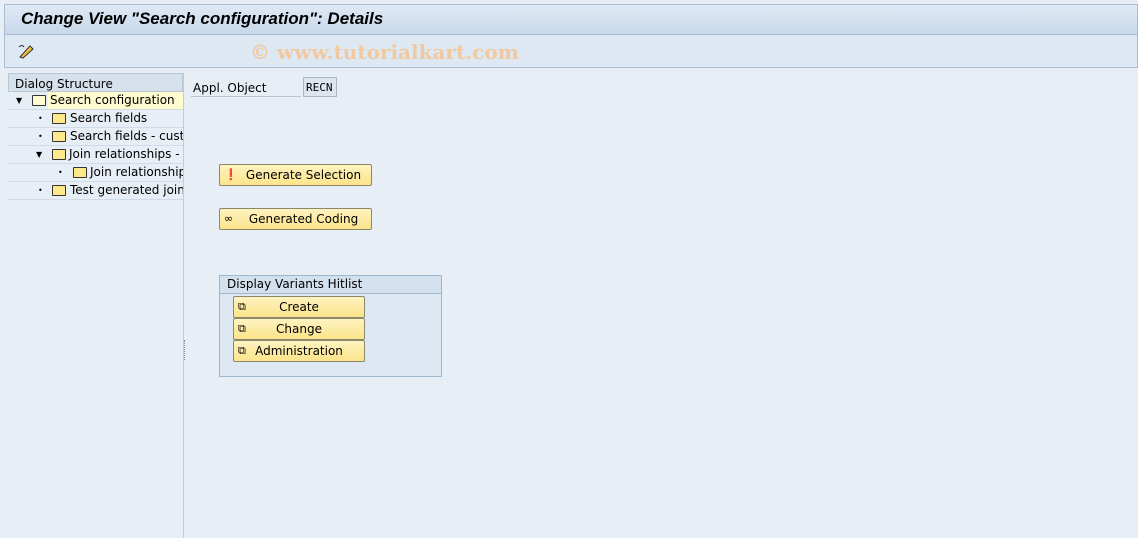  I want to click on appl-object-field: RECN, so click(320, 87).